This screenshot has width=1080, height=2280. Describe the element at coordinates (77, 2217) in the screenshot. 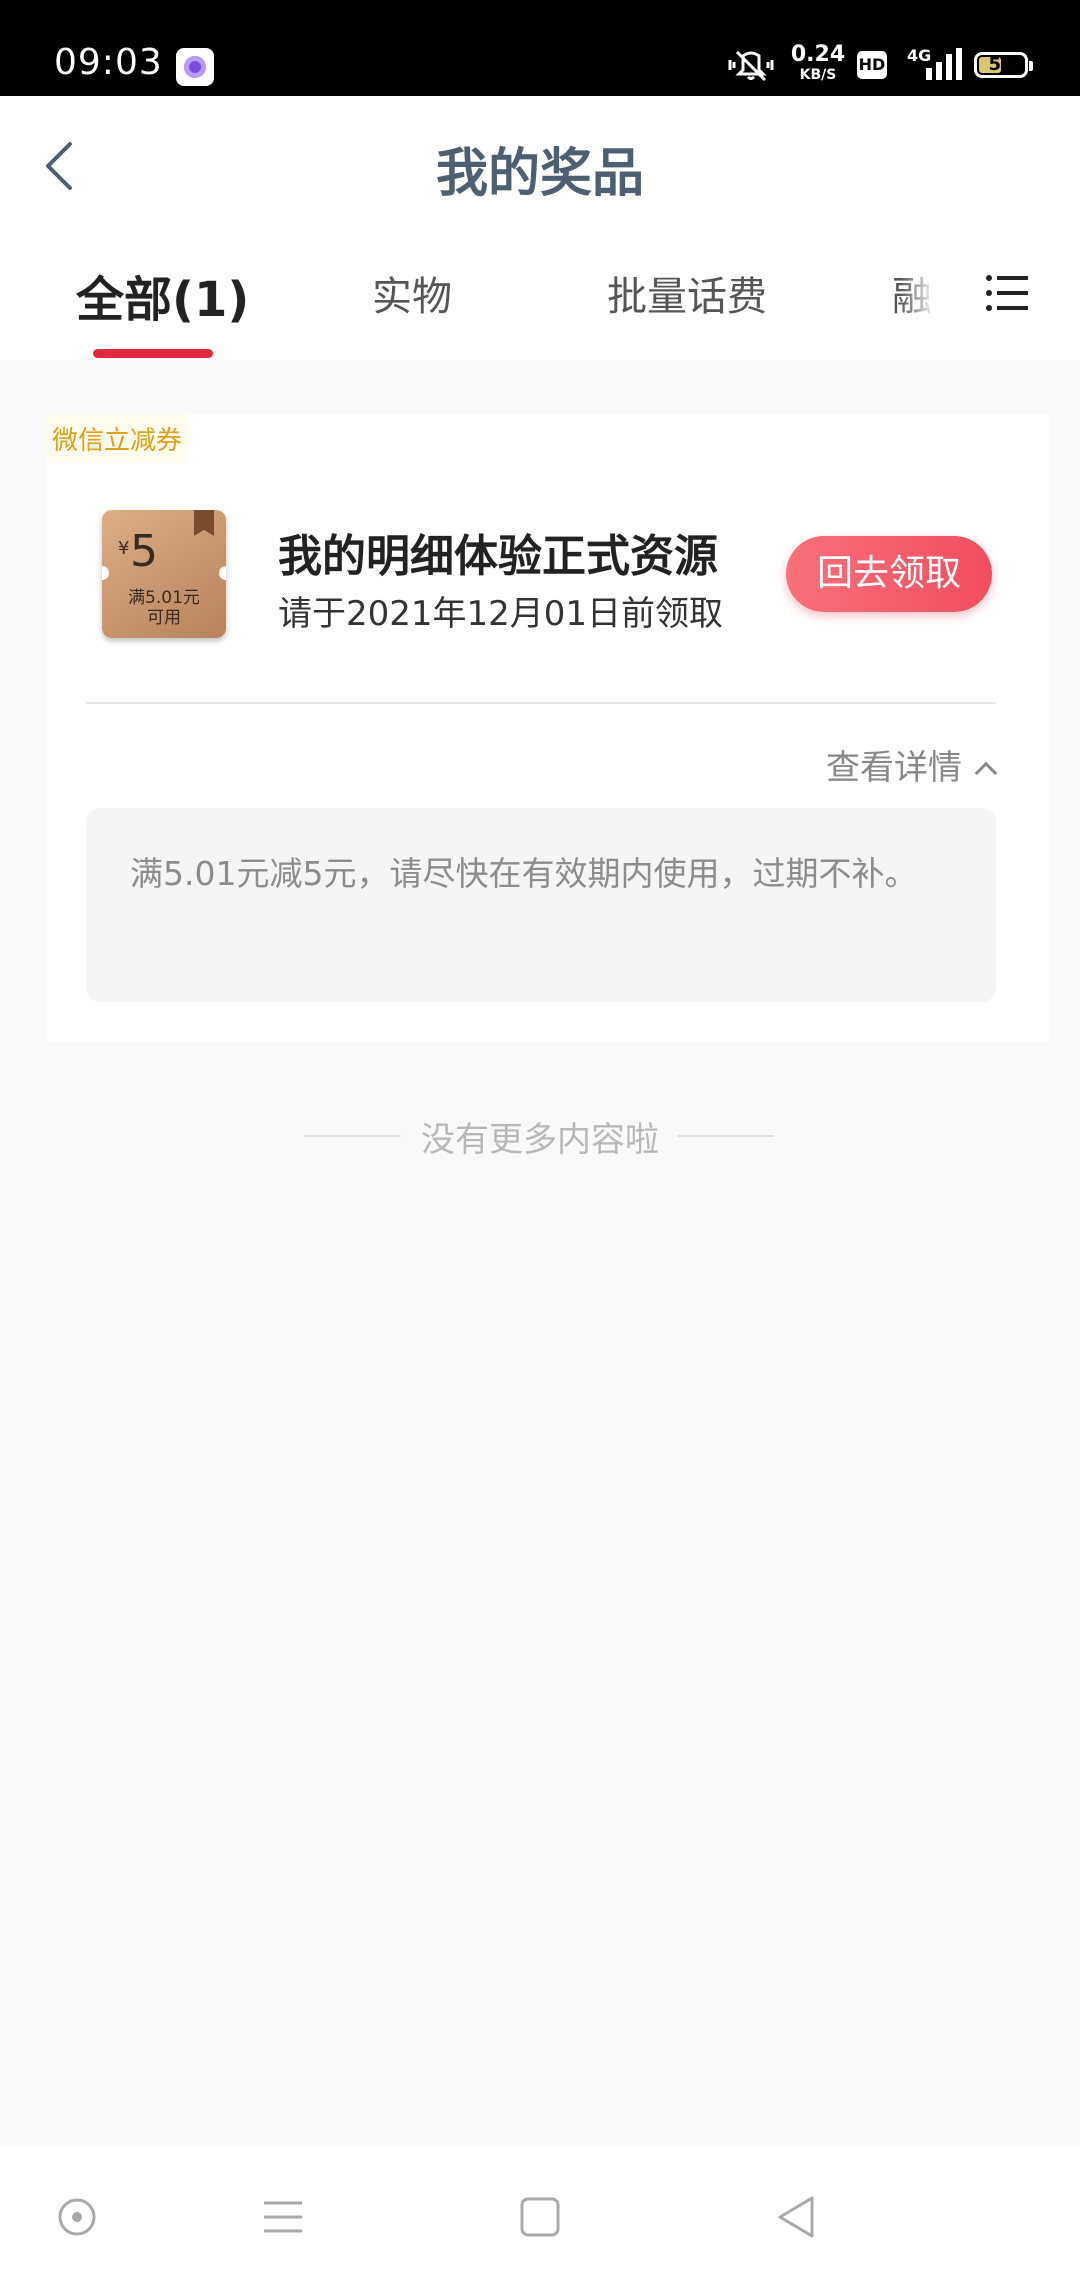

I see `circle-dot-icon` at that location.